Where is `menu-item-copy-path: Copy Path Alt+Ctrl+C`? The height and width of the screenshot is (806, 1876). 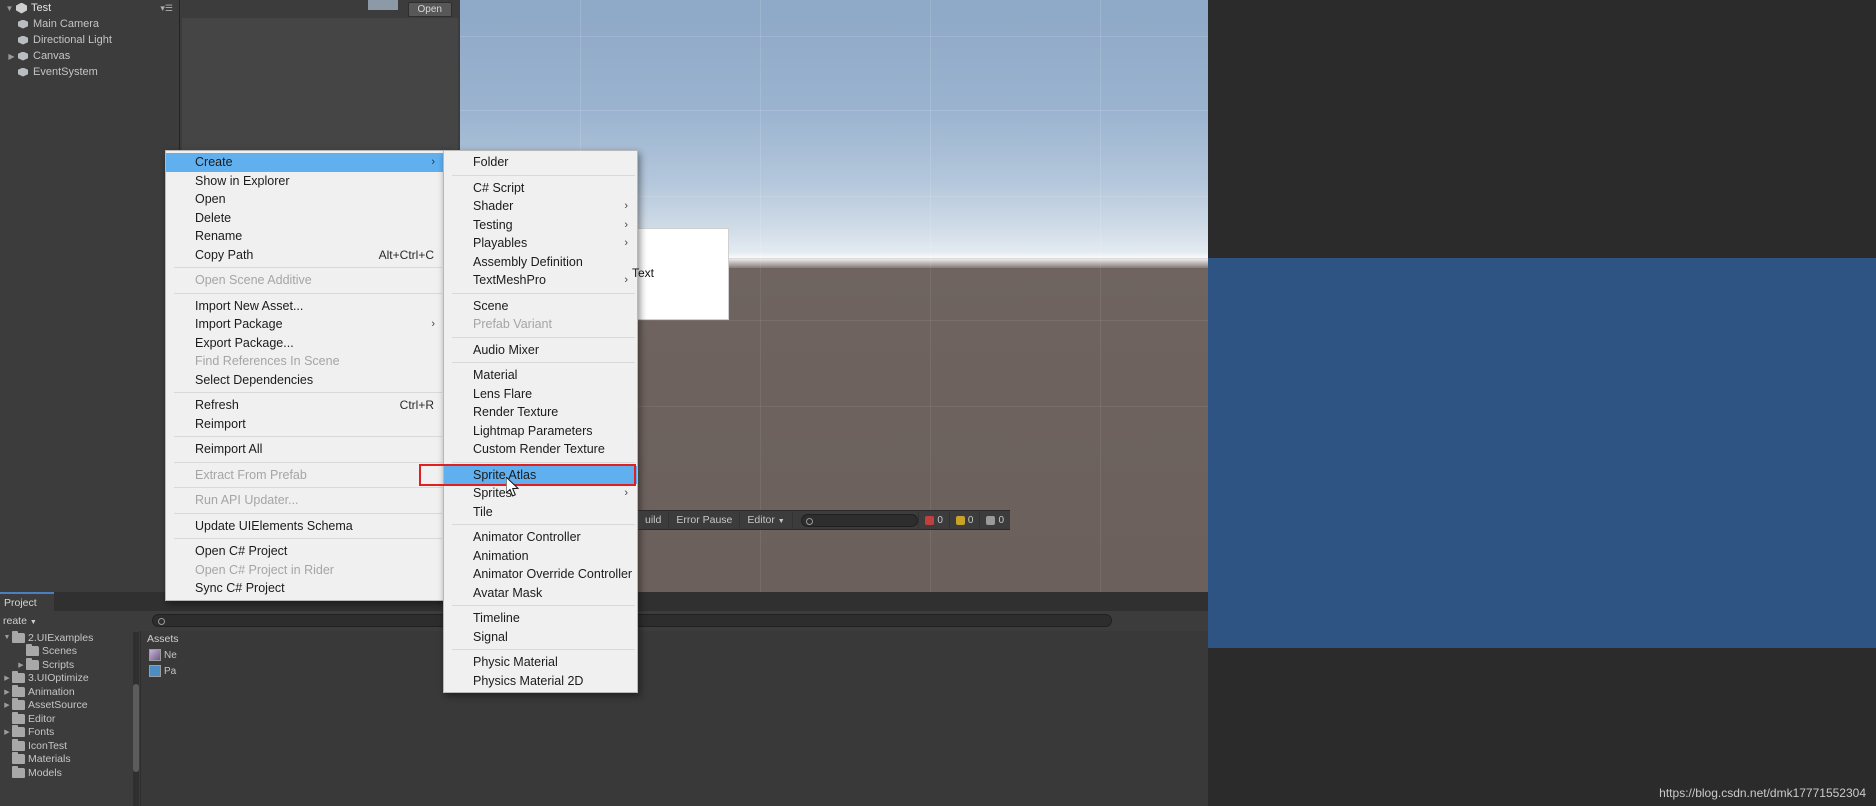
menu-item-copy-path: Copy Path Alt+Ctrl+C is located at coordinates (305, 255).